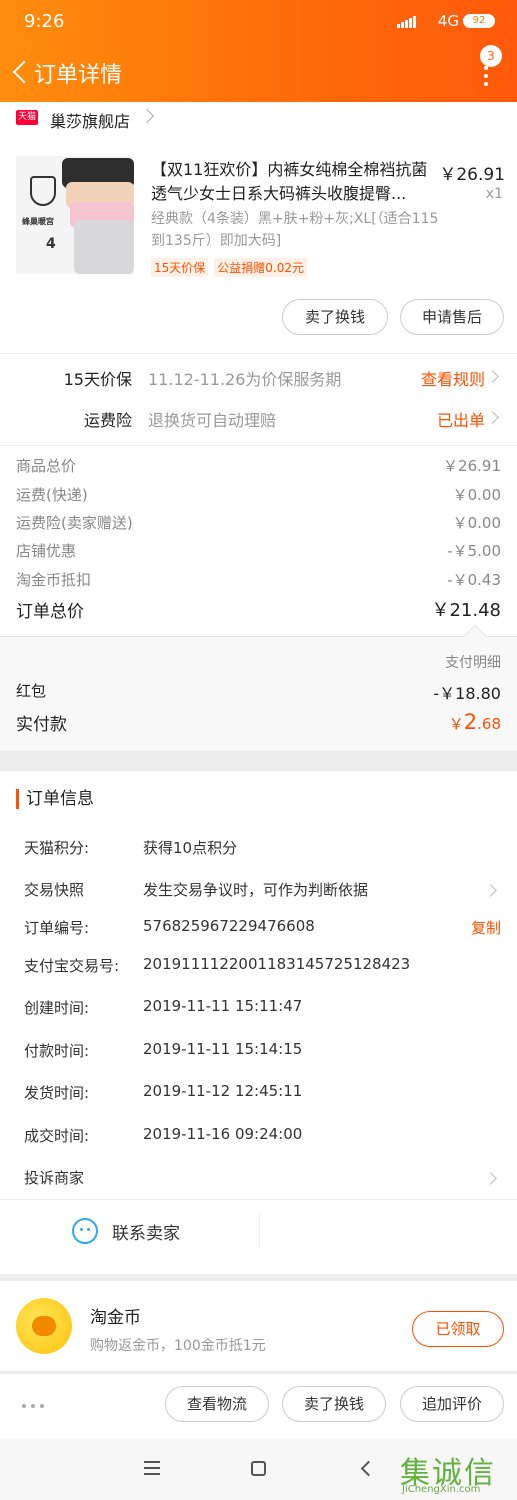  Describe the element at coordinates (458, 1329) in the screenshot. I see `claimed-button: 已领取` at that location.